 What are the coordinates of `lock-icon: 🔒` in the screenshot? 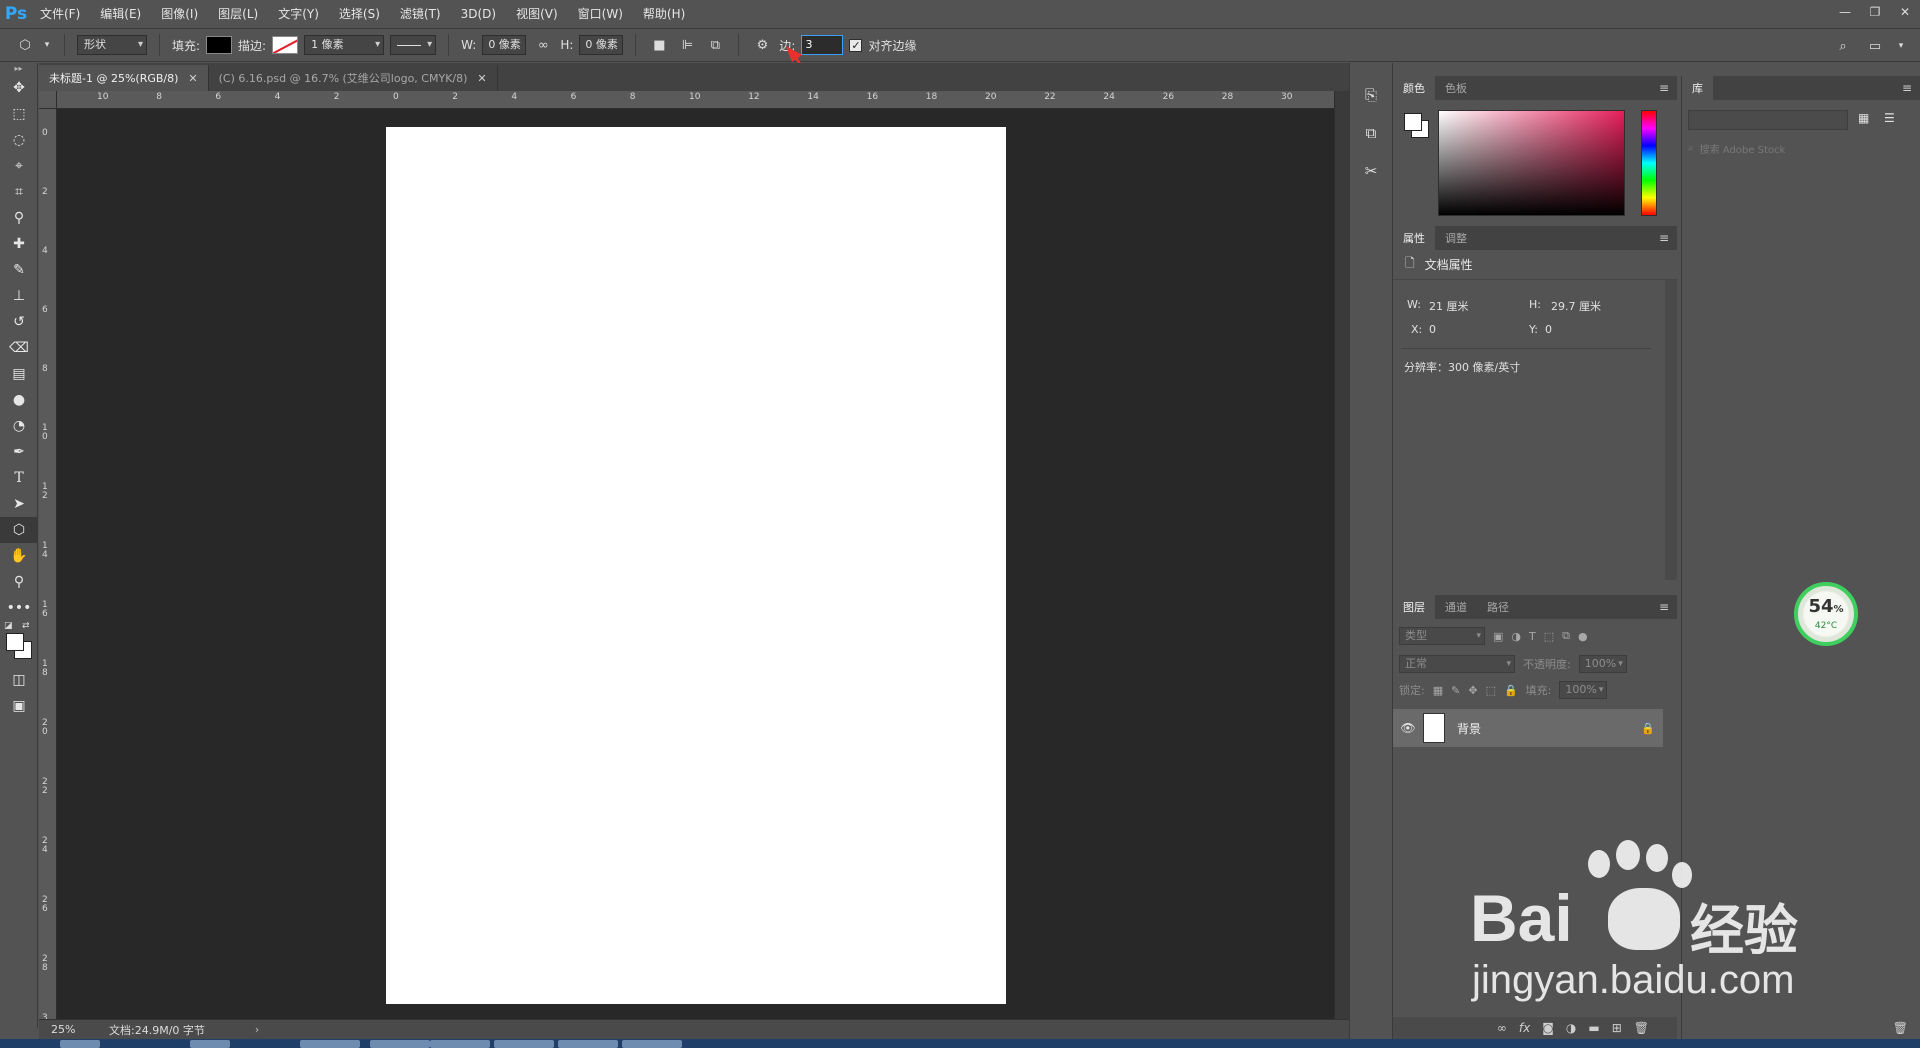 It's located at (1648, 728).